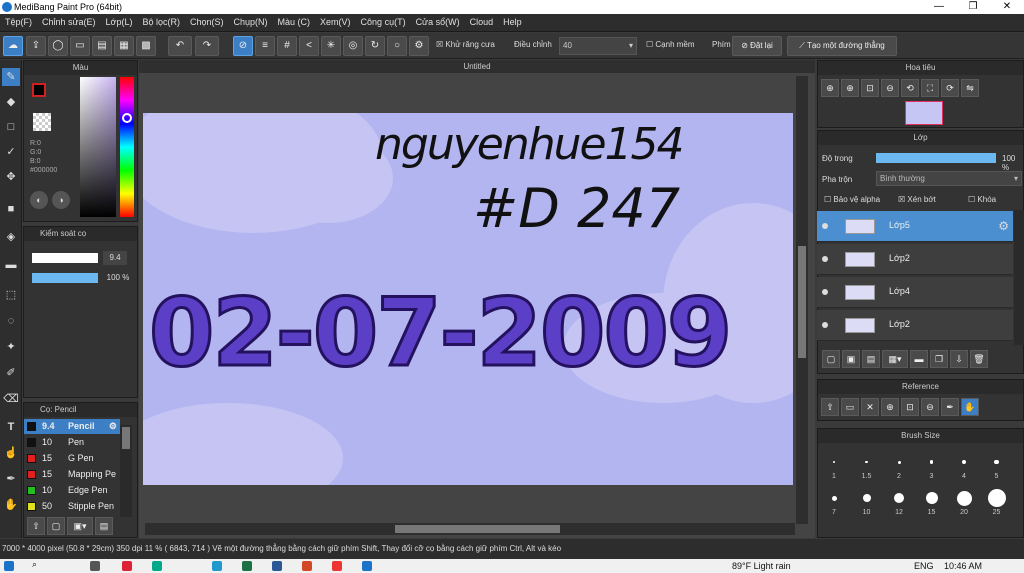 The image size is (1024, 573). Describe the element at coordinates (910, 88) in the screenshot. I see `rotate-icon: ⟲` at that location.